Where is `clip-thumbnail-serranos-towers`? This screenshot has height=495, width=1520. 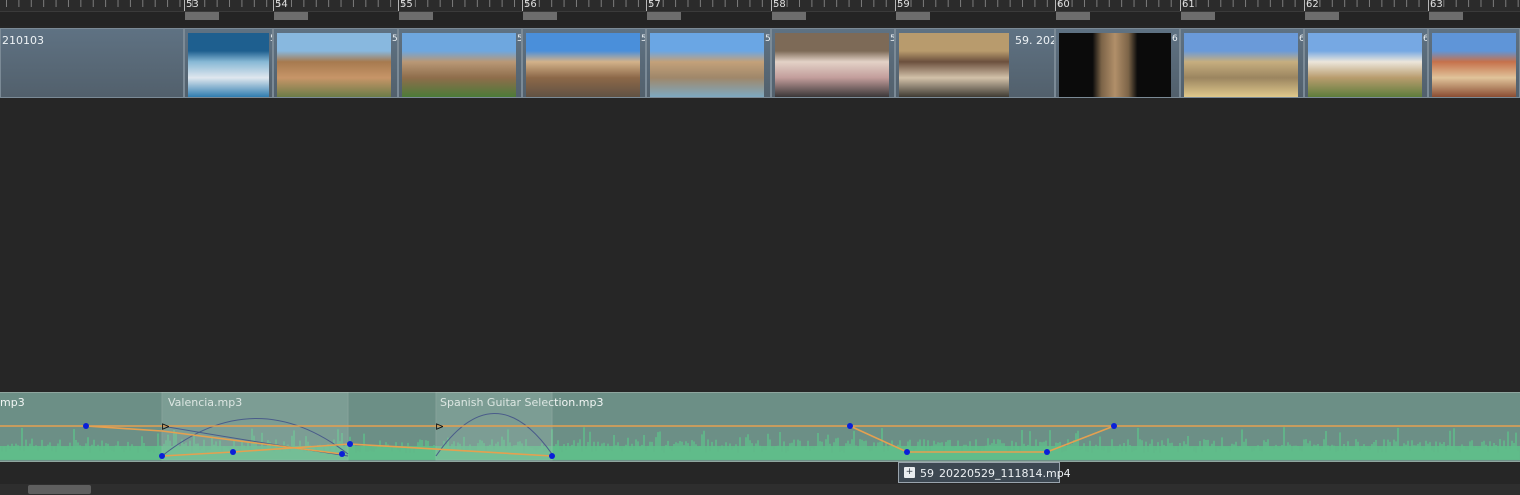
clip-thumbnail-serranos-towers is located at coordinates (459, 65).